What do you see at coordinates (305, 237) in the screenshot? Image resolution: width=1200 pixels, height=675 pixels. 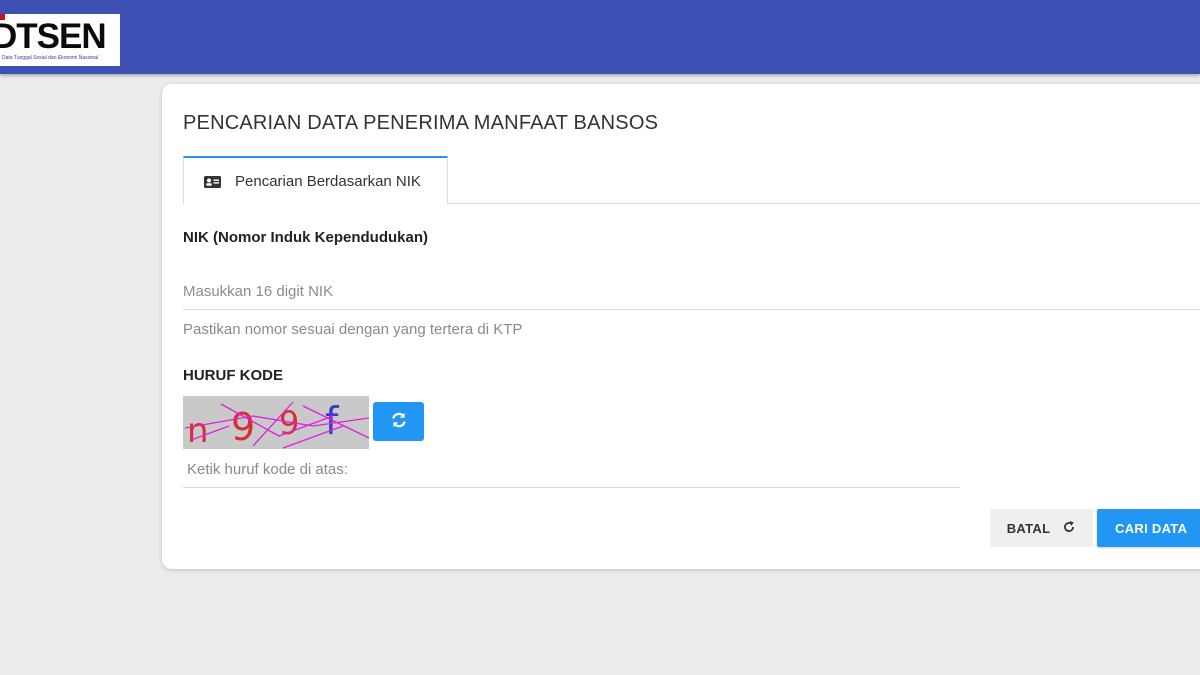 I see `nik-label: NIK (Nomor Induk Kependudukan)` at bounding box center [305, 237].